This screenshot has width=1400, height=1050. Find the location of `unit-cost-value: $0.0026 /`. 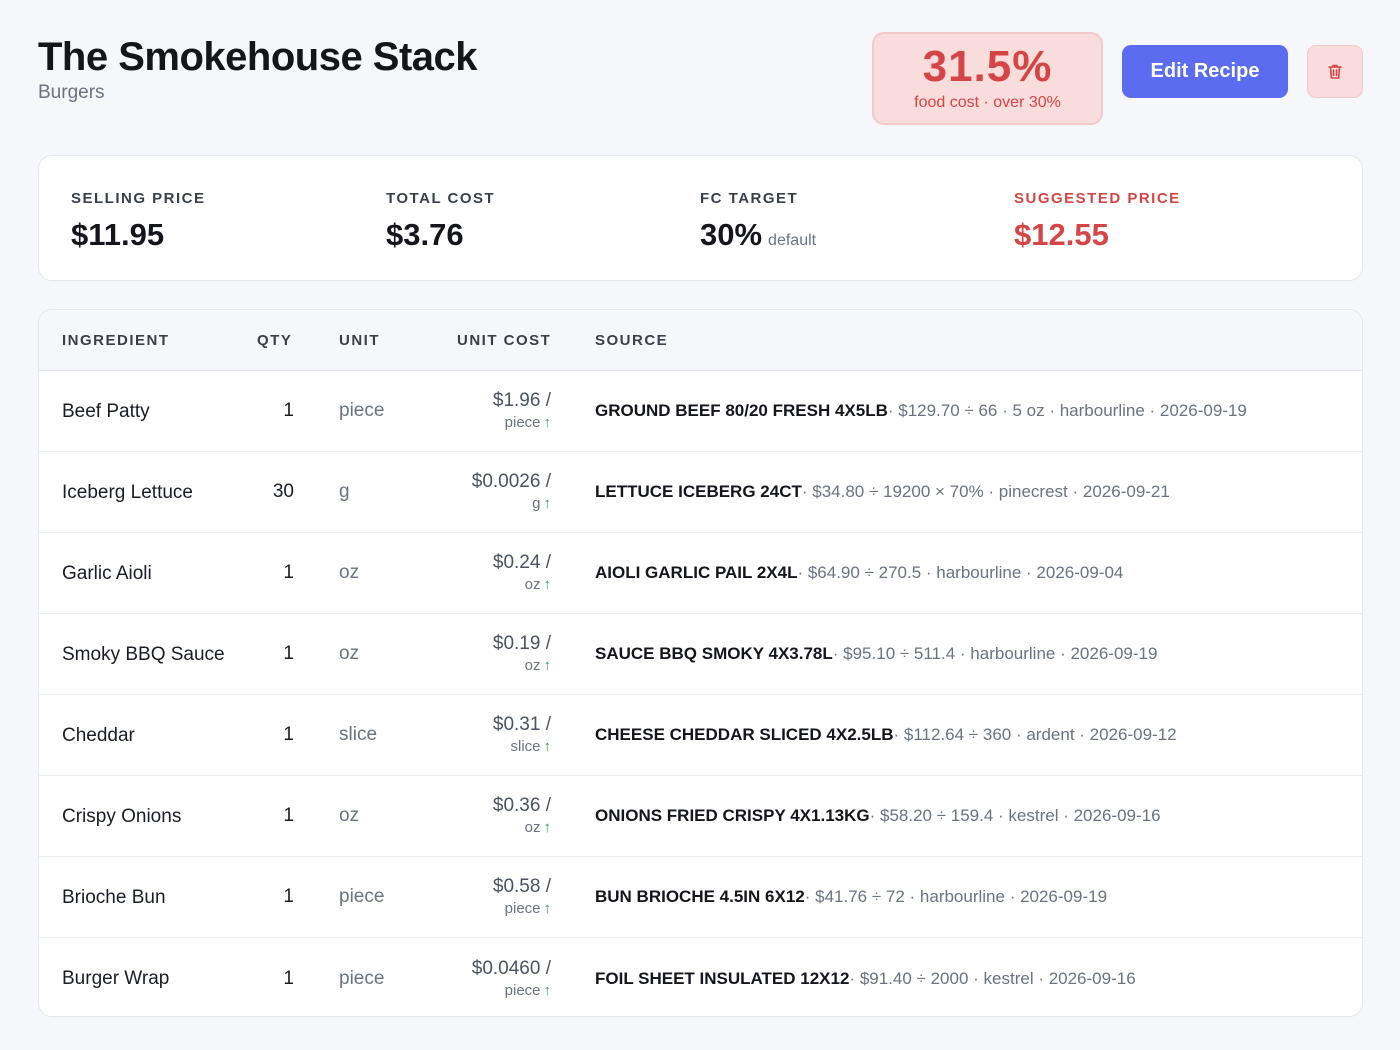

unit-cost-value: $0.0026 / is located at coordinates (511, 481).